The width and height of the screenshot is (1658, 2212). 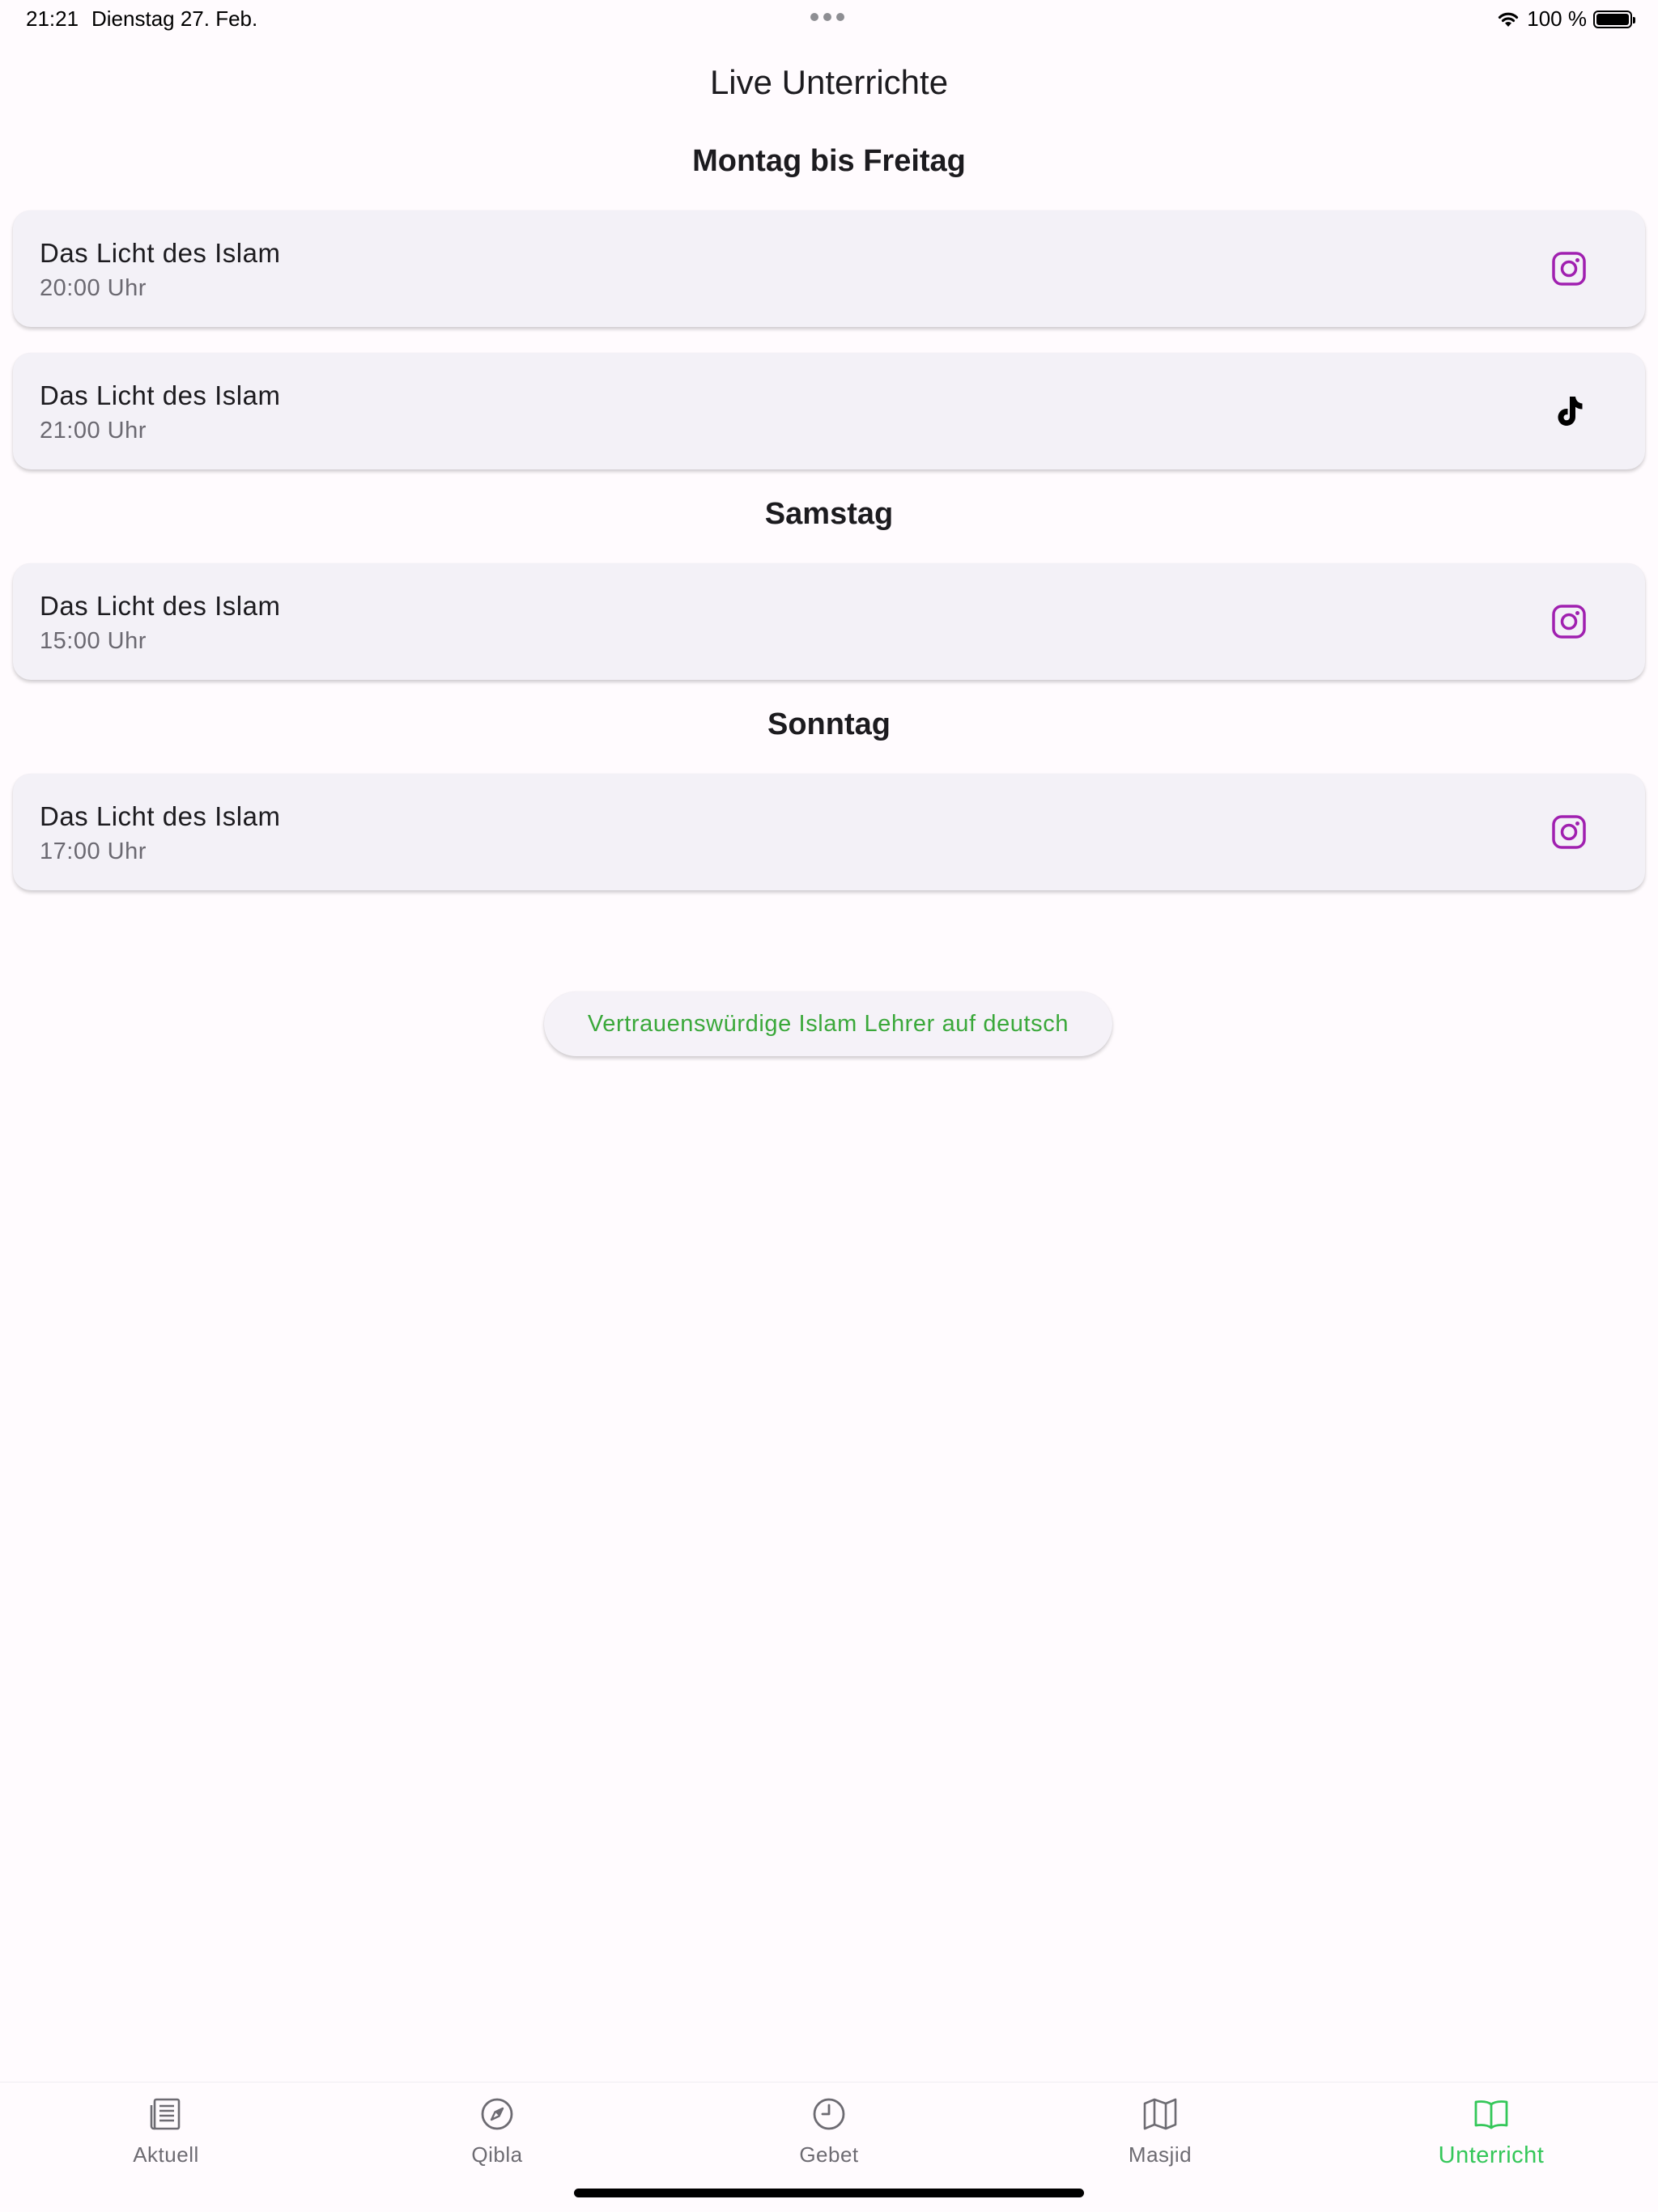 I want to click on status-right: 100 %, so click(x=1565, y=19).